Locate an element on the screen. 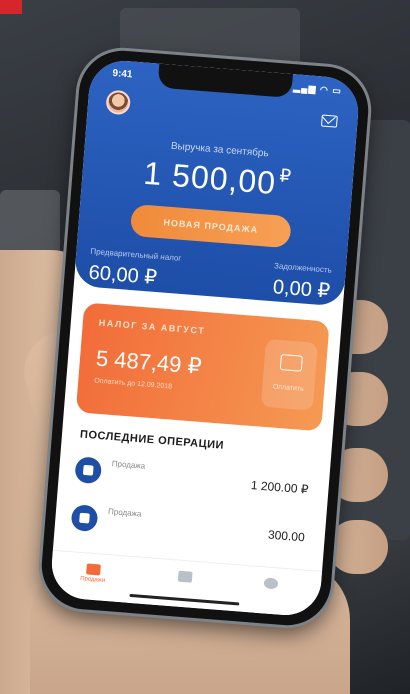  pie-chart-icon is located at coordinates (271, 583).